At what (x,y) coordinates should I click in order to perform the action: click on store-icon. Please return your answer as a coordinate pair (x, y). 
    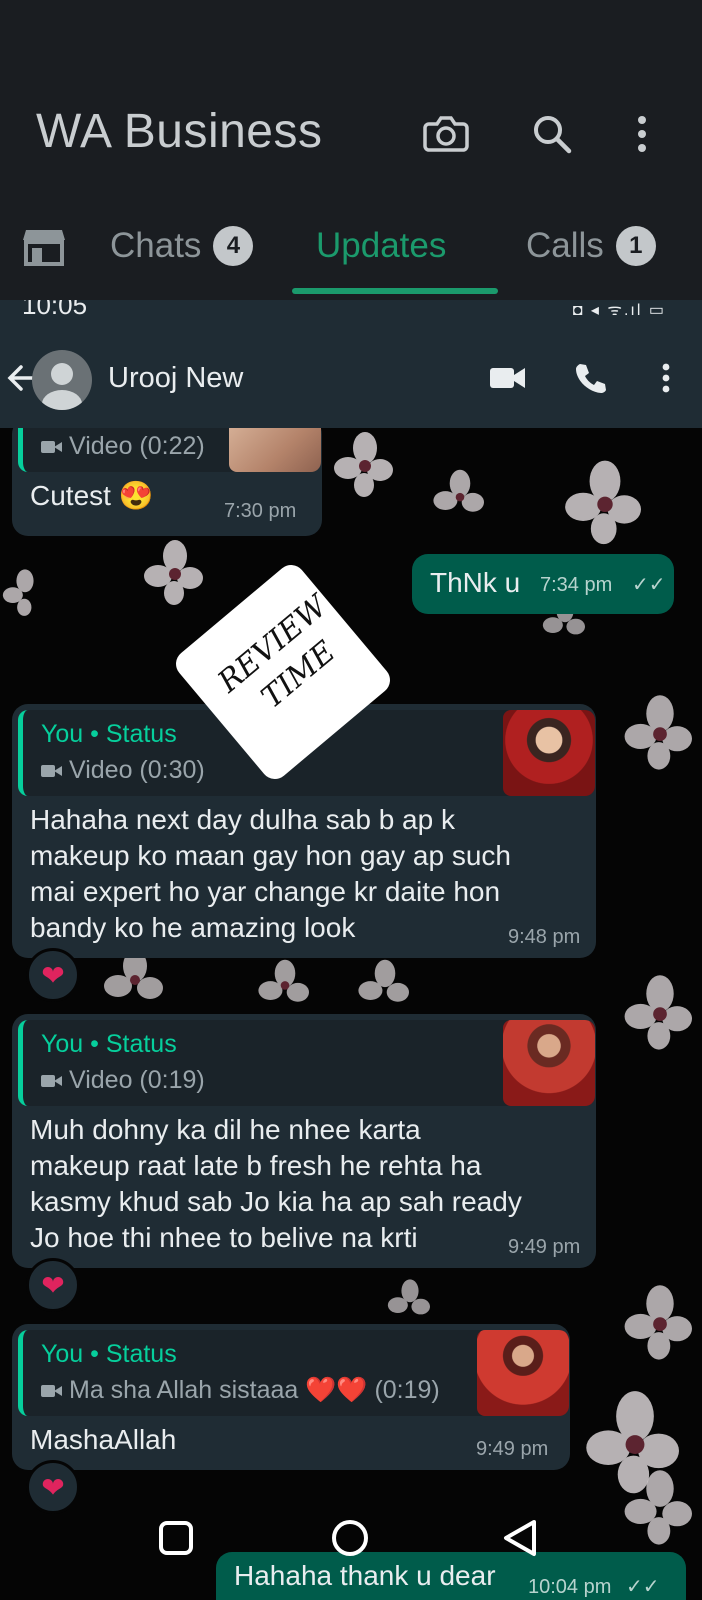
    Looking at the image, I should click on (44, 247).